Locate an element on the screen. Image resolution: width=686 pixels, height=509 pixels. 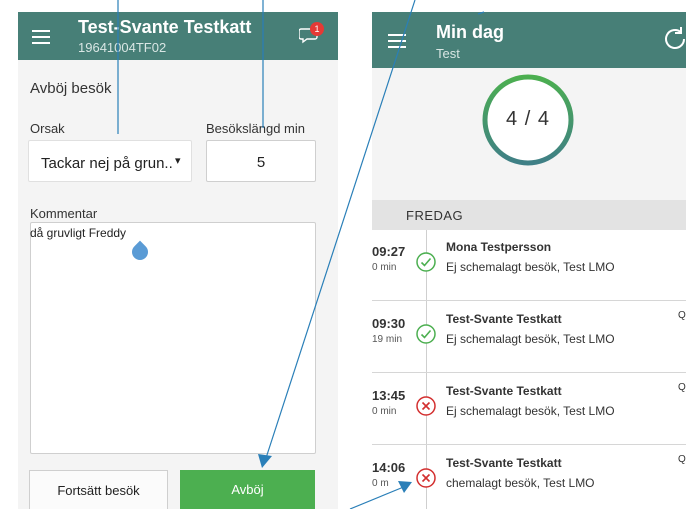
visit-duration: 0 m is located at coordinates (380, 483).